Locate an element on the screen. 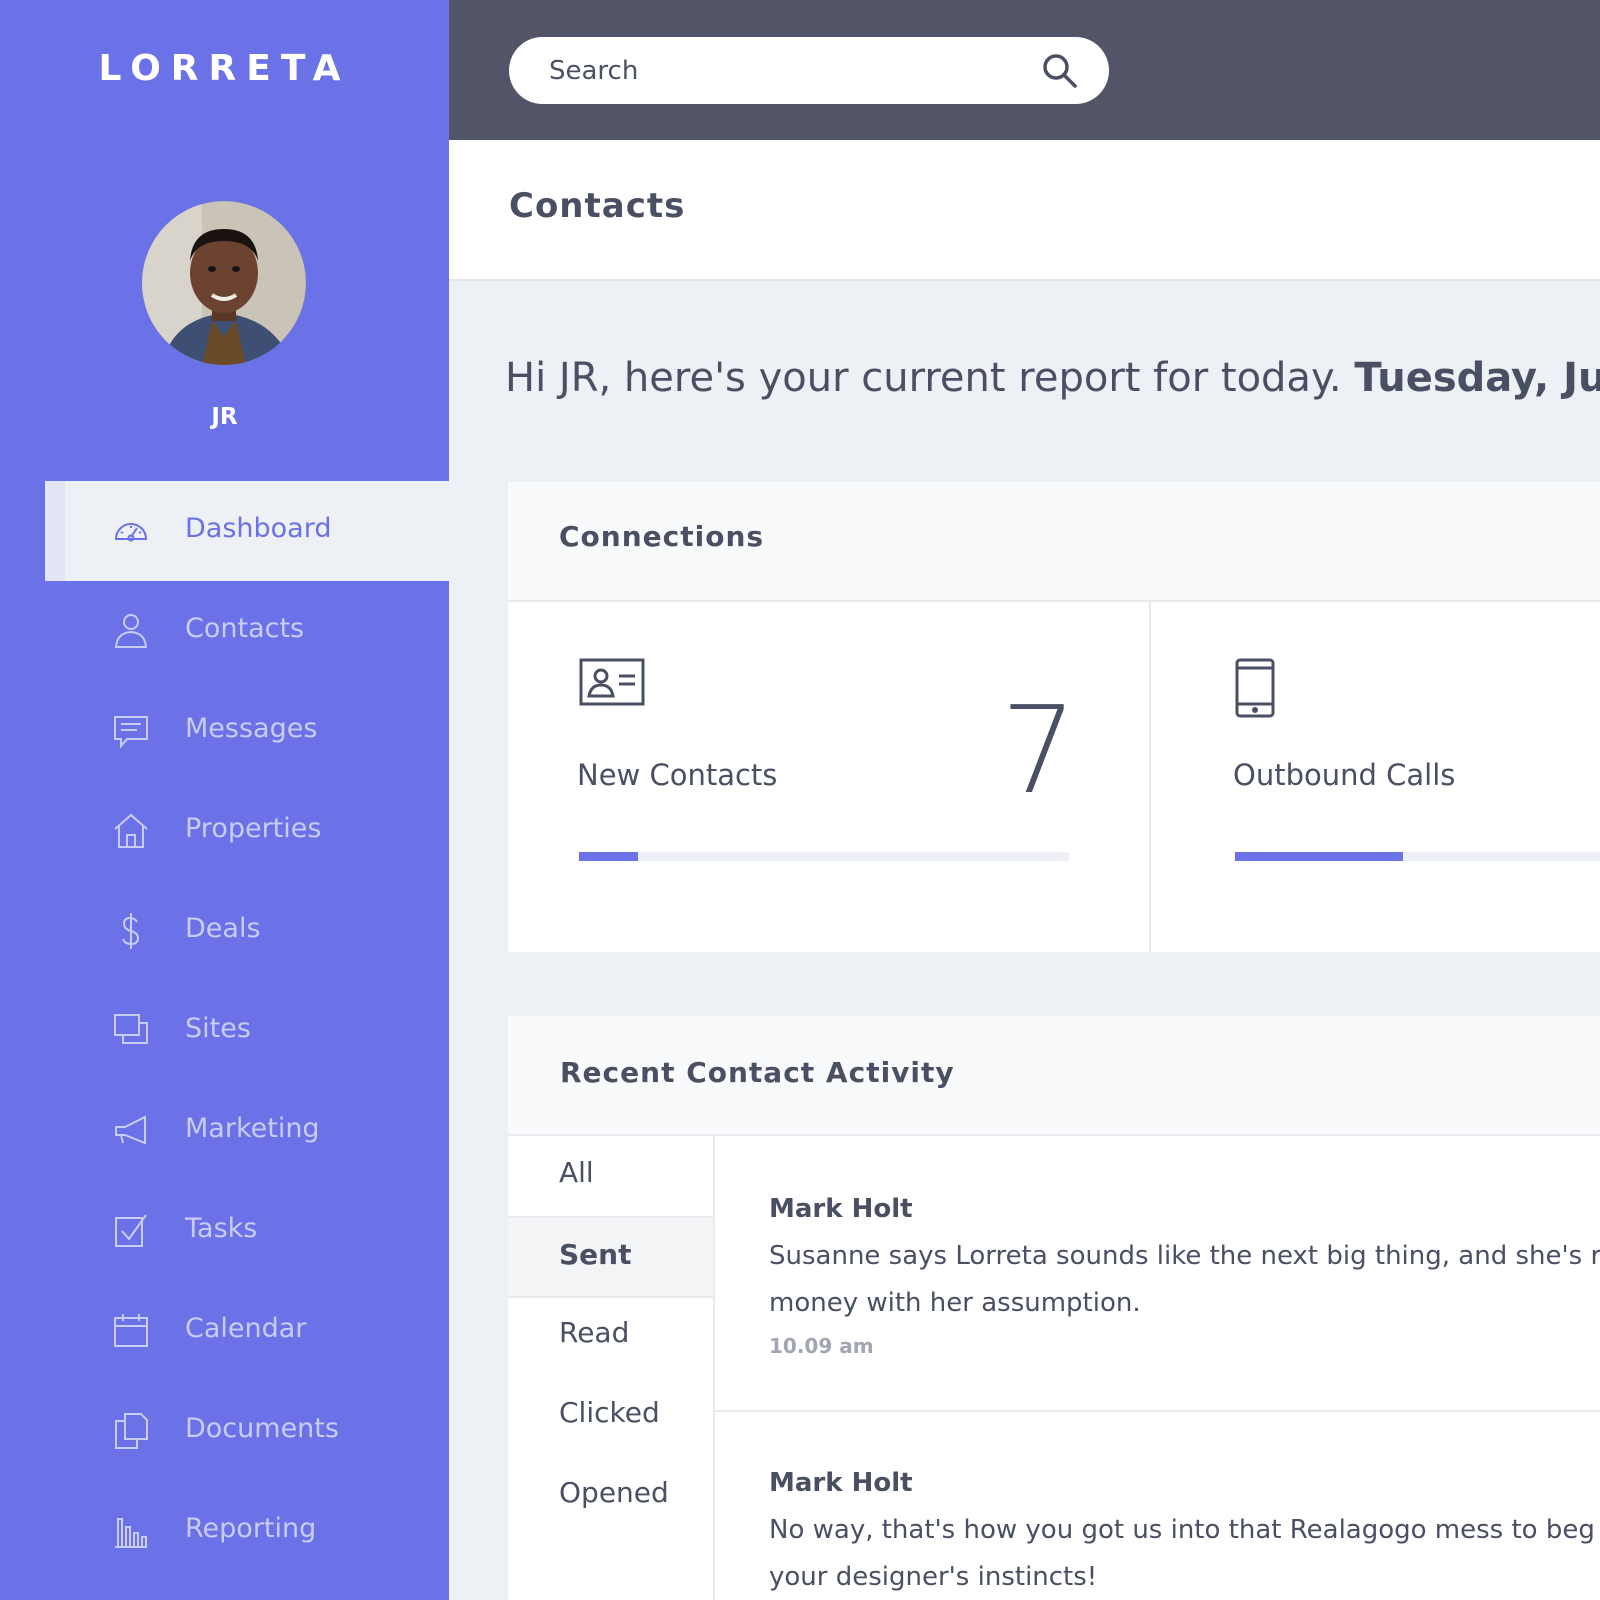  search-icon is located at coordinates (1060, 71).